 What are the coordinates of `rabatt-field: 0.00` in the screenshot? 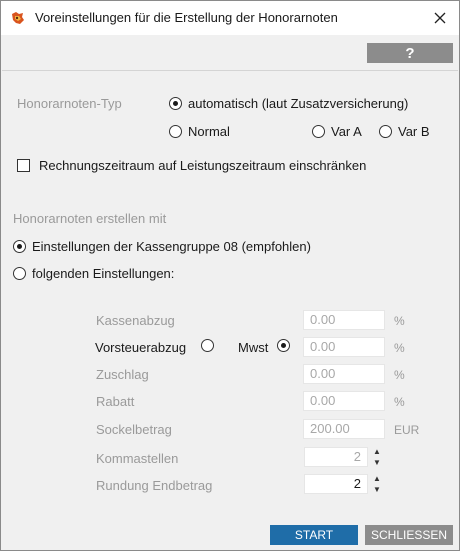 It's located at (344, 401).